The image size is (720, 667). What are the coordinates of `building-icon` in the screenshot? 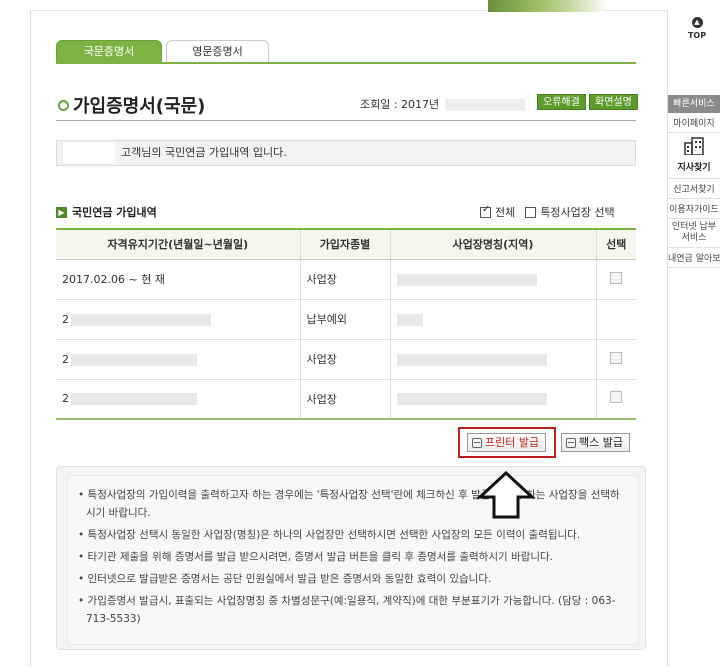 It's located at (694, 146).